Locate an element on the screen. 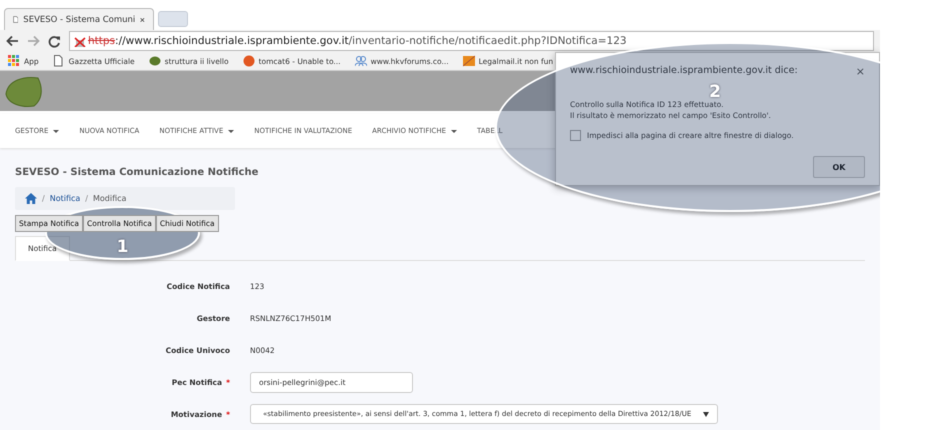 The width and height of the screenshot is (926, 430). back-icon is located at coordinates (12, 41).